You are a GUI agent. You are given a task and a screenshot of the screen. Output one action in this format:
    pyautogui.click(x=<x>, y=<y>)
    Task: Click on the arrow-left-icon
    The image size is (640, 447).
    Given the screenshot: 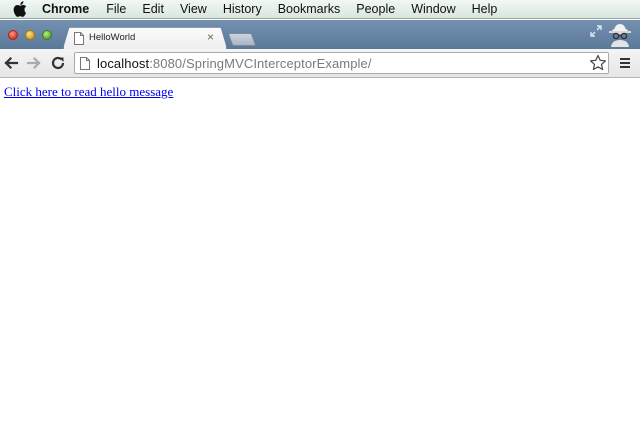 What is the action you would take?
    pyautogui.click(x=11, y=63)
    